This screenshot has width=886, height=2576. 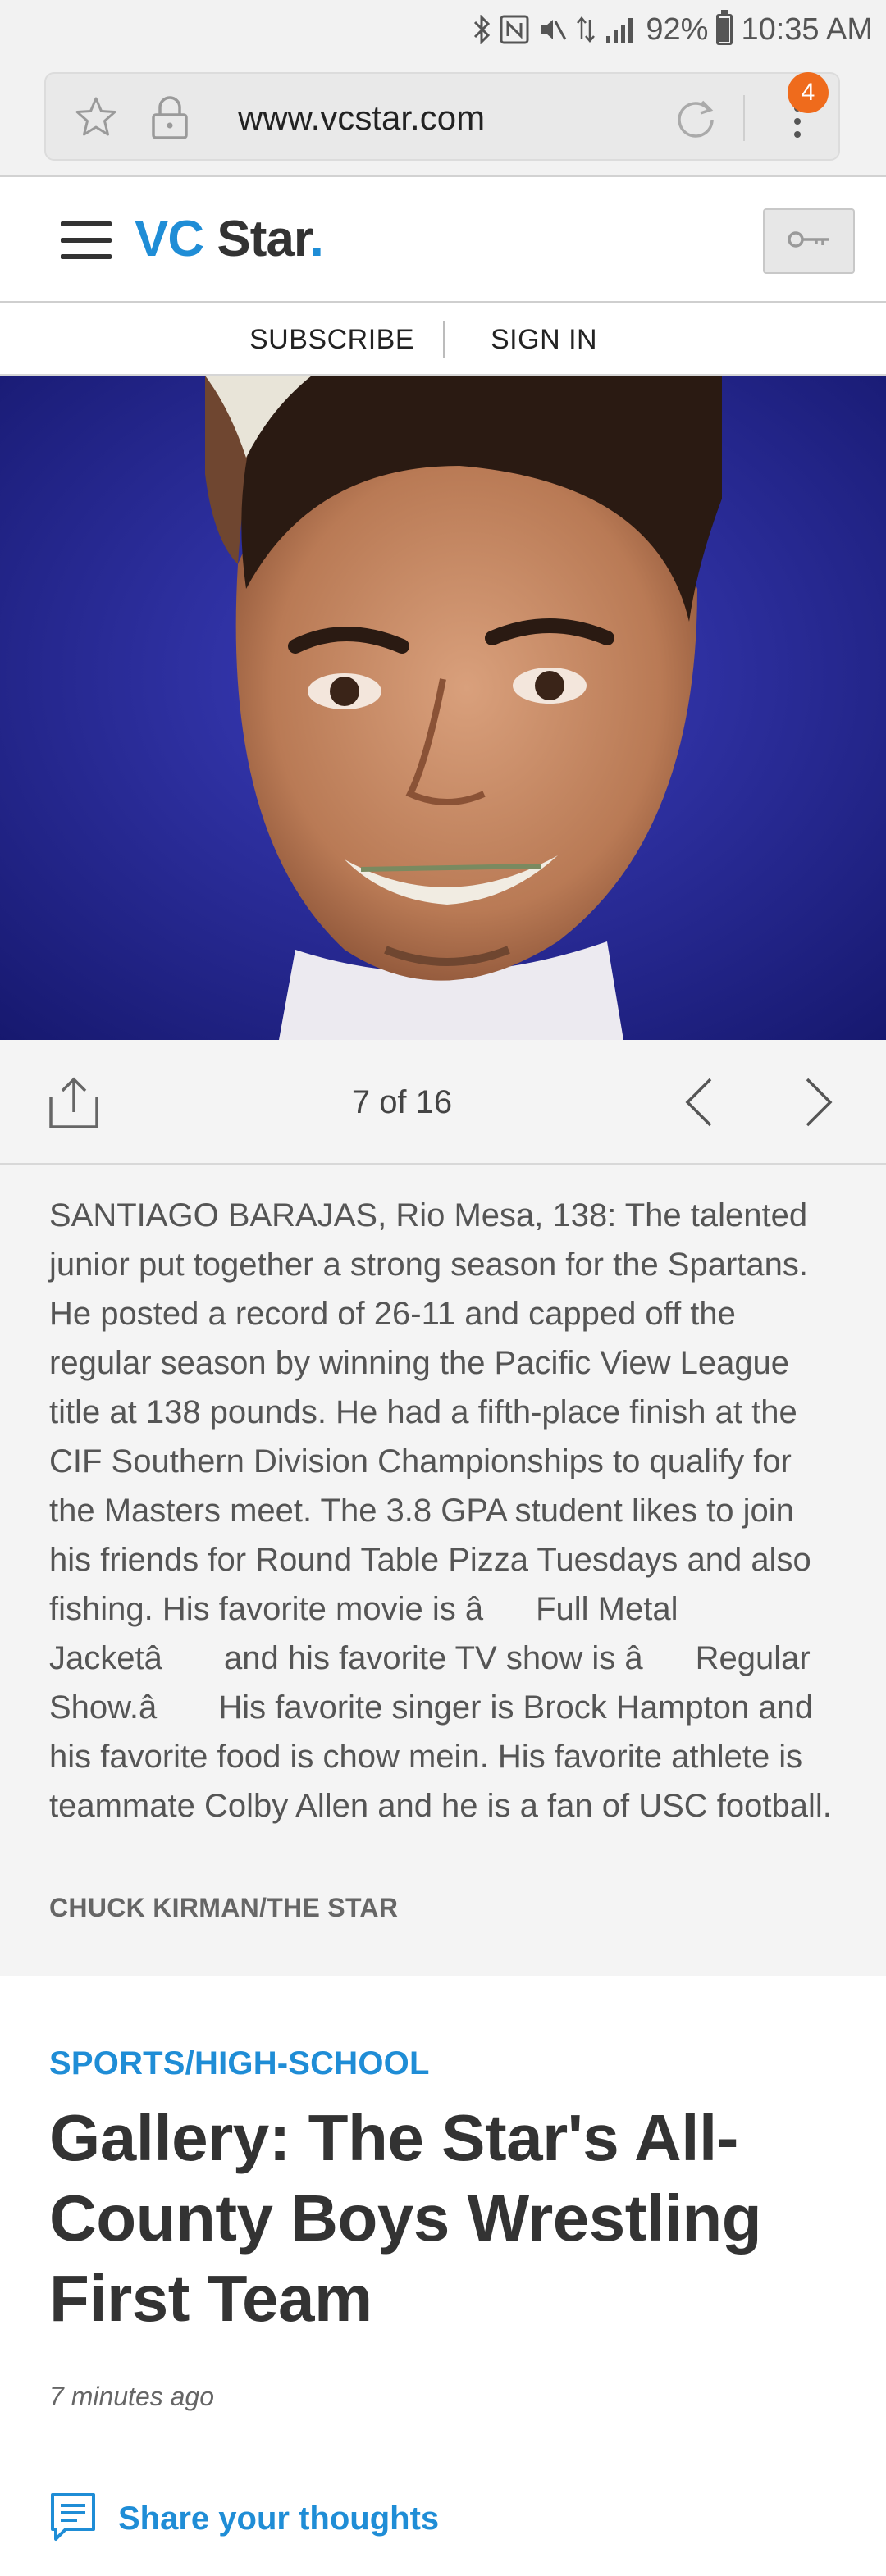 What do you see at coordinates (264, 239) in the screenshot?
I see `logo-star: Star` at bounding box center [264, 239].